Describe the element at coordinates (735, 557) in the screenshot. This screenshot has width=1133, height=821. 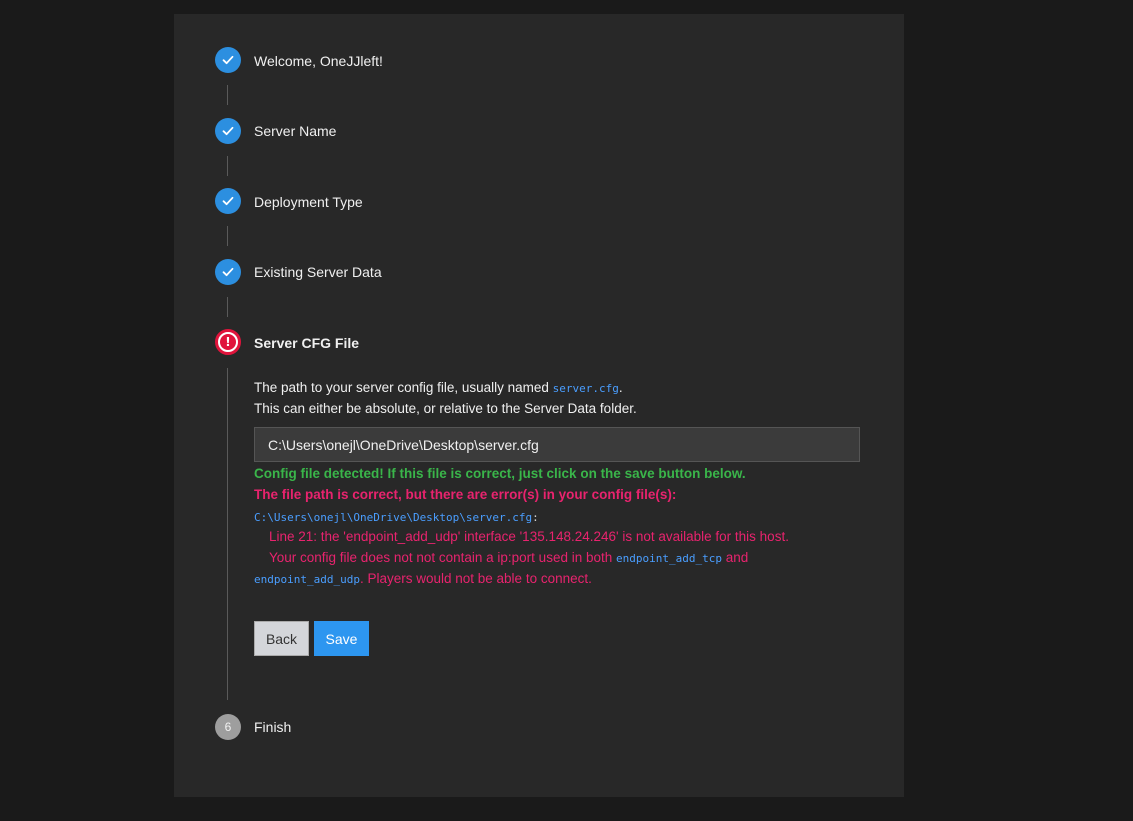
I see `error-2-mid: and` at that location.